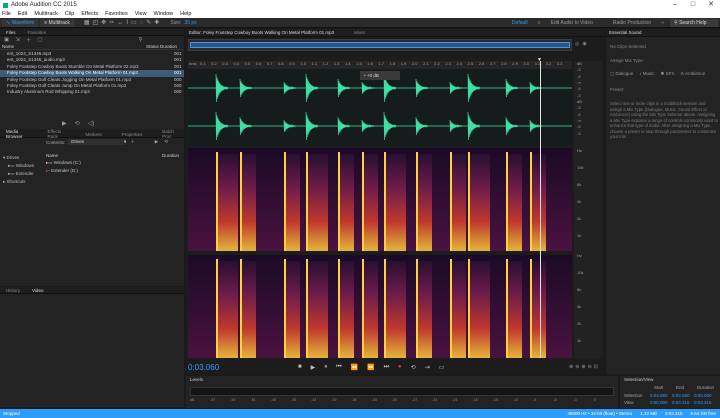 The height and width of the screenshot is (418, 720). I want to click on tab-video: Video, so click(37, 290).